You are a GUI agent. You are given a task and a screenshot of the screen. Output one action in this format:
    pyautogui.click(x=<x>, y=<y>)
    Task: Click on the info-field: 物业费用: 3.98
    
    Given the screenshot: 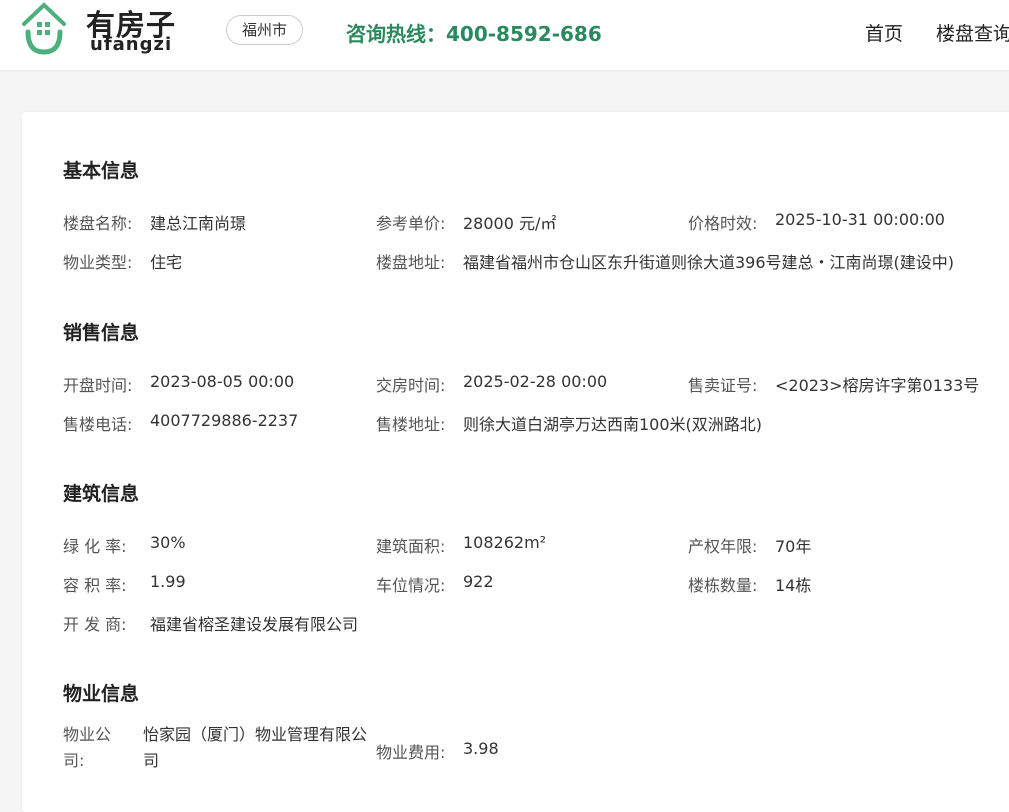 What is the action you would take?
    pyautogui.click(x=437, y=751)
    